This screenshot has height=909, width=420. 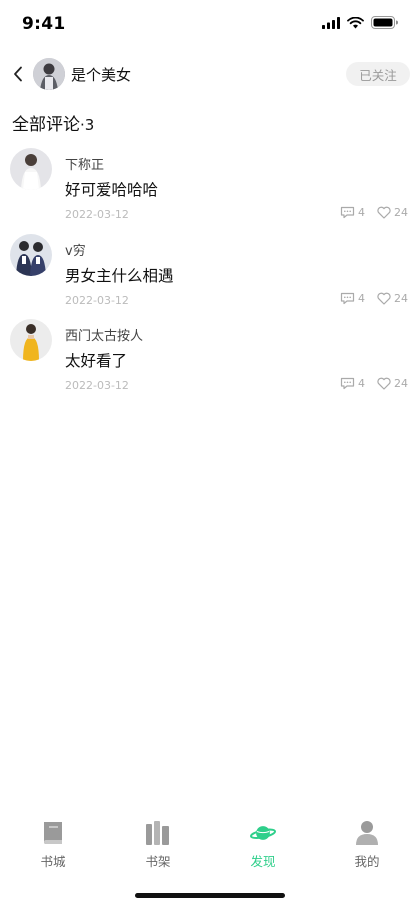 I want to click on tab-profile: 我的, so click(x=367, y=848).